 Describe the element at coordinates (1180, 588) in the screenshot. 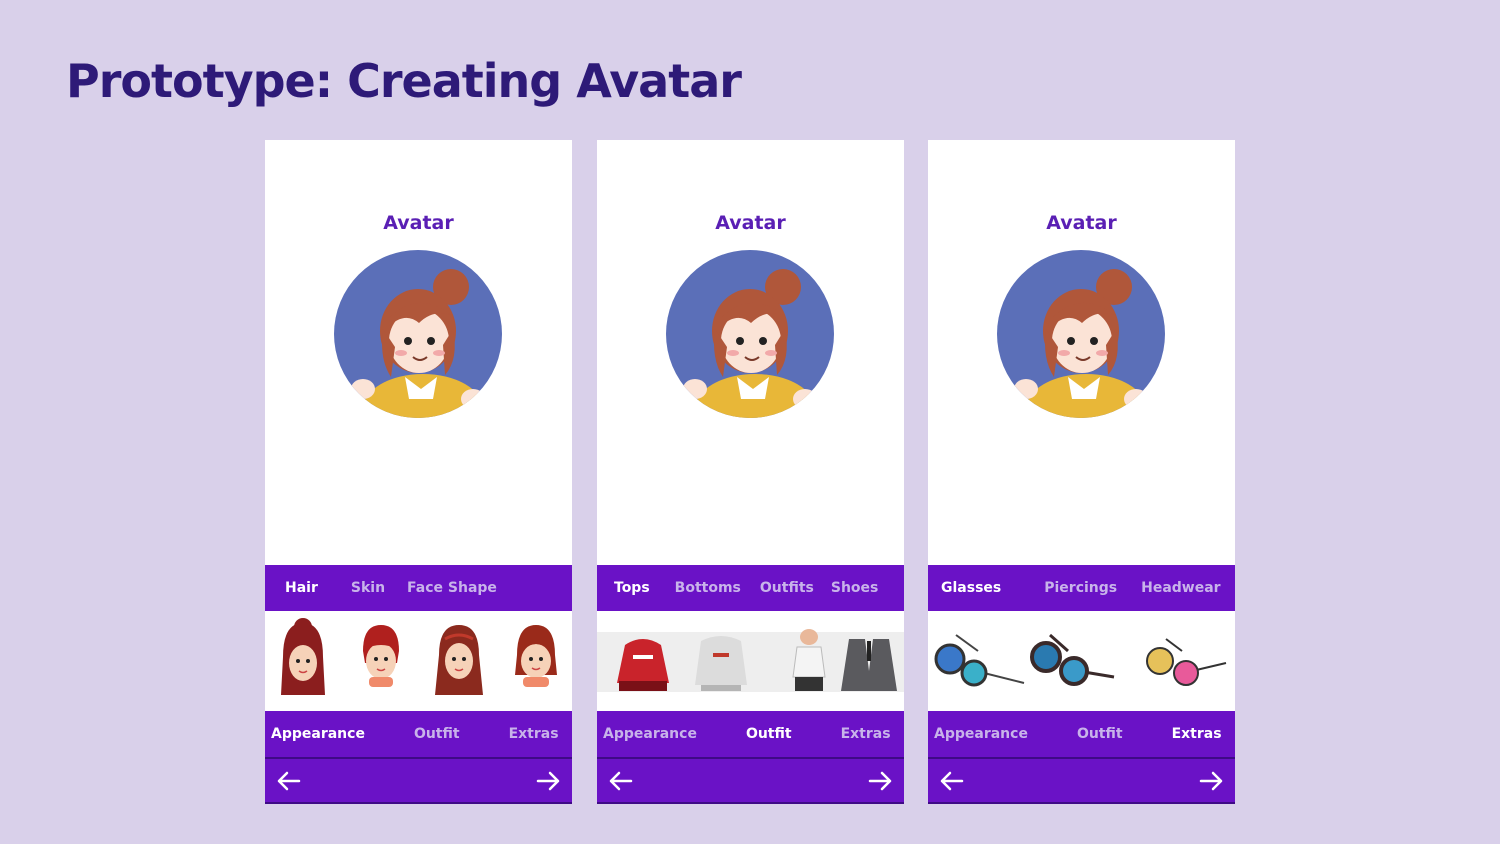

I see `subtab-headwear: Headwear` at that location.